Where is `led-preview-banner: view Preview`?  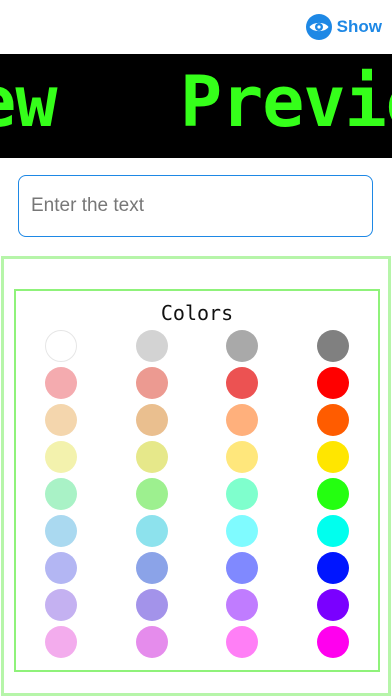
led-preview-banner: view Preview is located at coordinates (196, 106).